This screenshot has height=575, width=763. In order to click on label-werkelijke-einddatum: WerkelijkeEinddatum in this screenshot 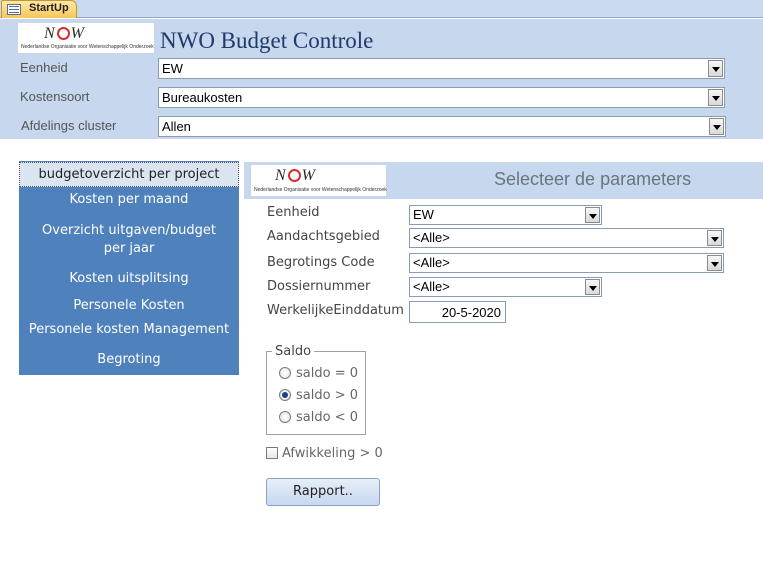, I will do `click(335, 310)`.